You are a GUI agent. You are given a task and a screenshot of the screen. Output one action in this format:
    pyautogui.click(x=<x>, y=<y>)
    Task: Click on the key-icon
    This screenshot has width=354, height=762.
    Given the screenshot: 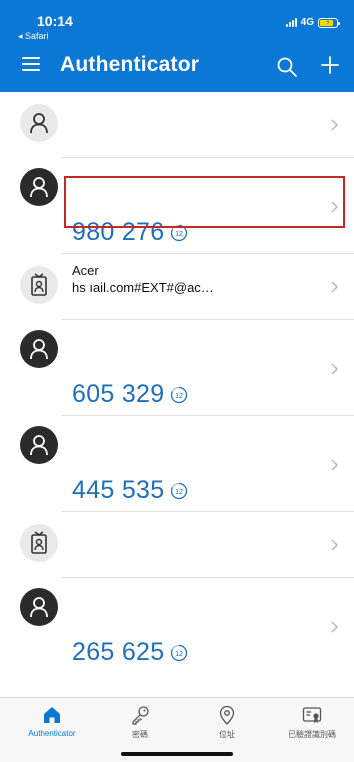 What is the action you would take?
    pyautogui.click(x=140, y=715)
    